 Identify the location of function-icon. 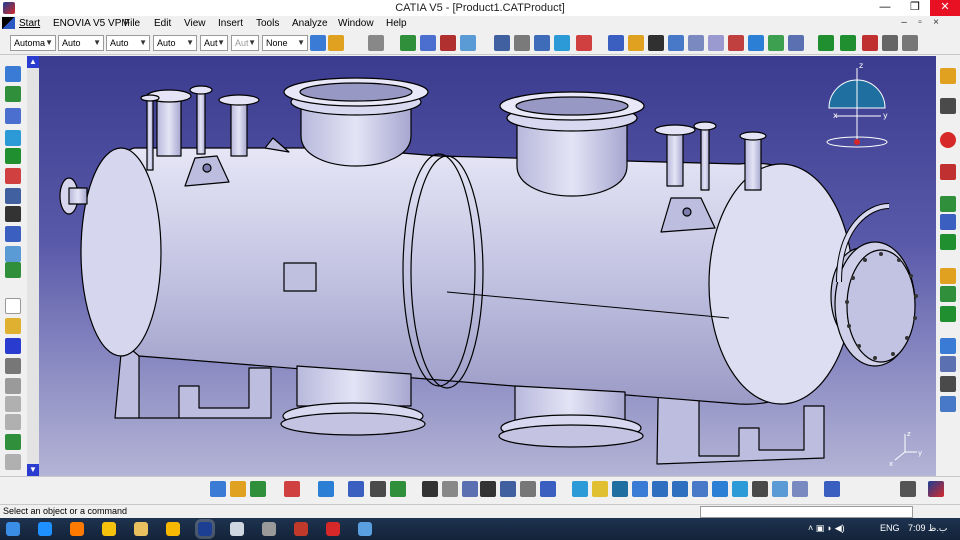
(430, 489).